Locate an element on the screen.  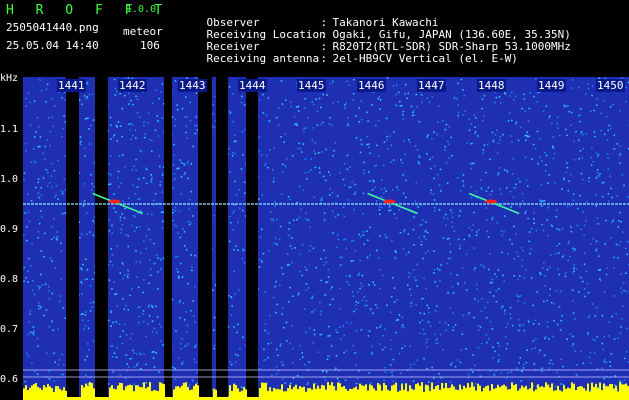
x-tick-label: 1448 is located at coordinates (491, 85).